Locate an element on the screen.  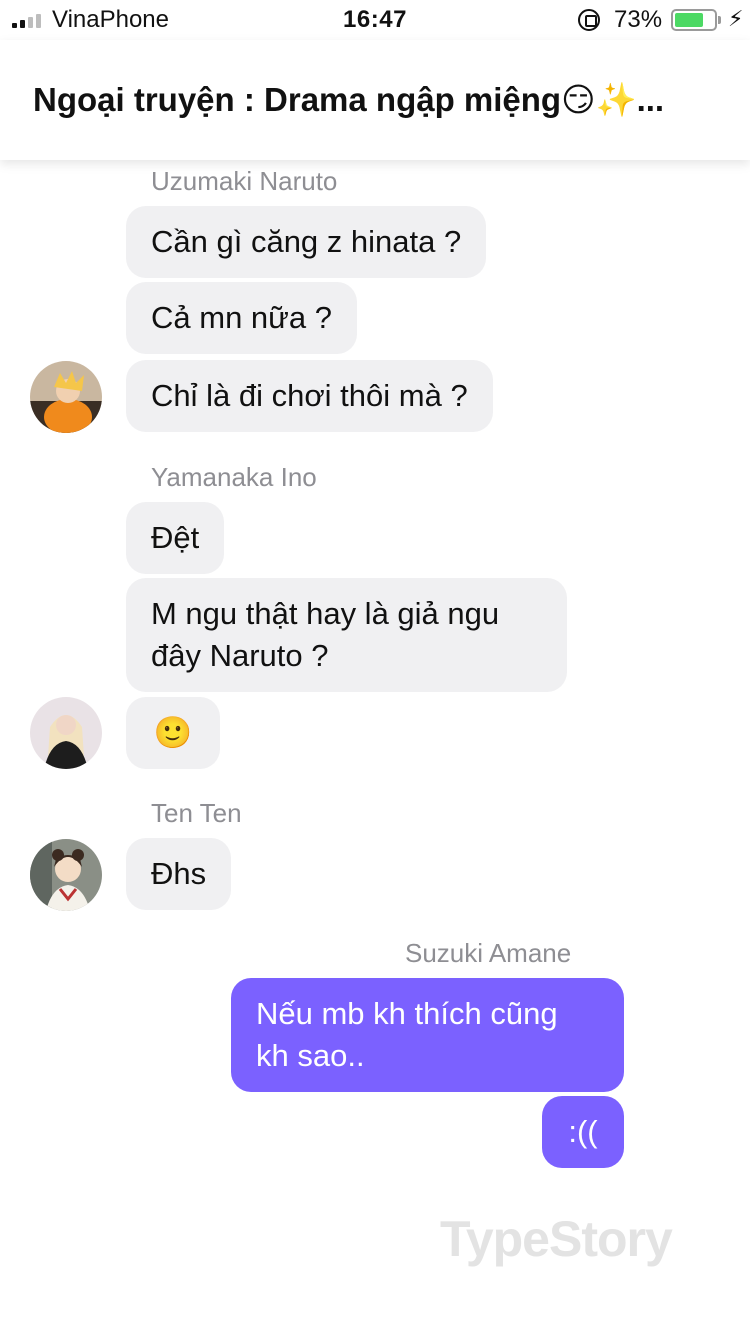
battery-tip is located at coordinates (719, 20).